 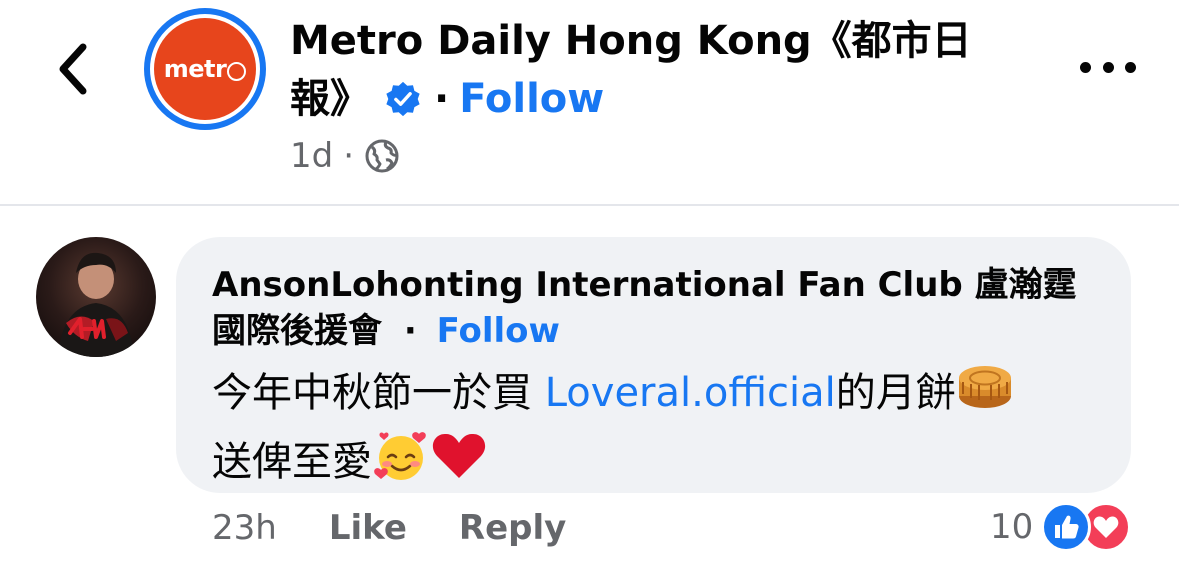 I want to click on post-meta: 1d ·, so click(x=345, y=156).